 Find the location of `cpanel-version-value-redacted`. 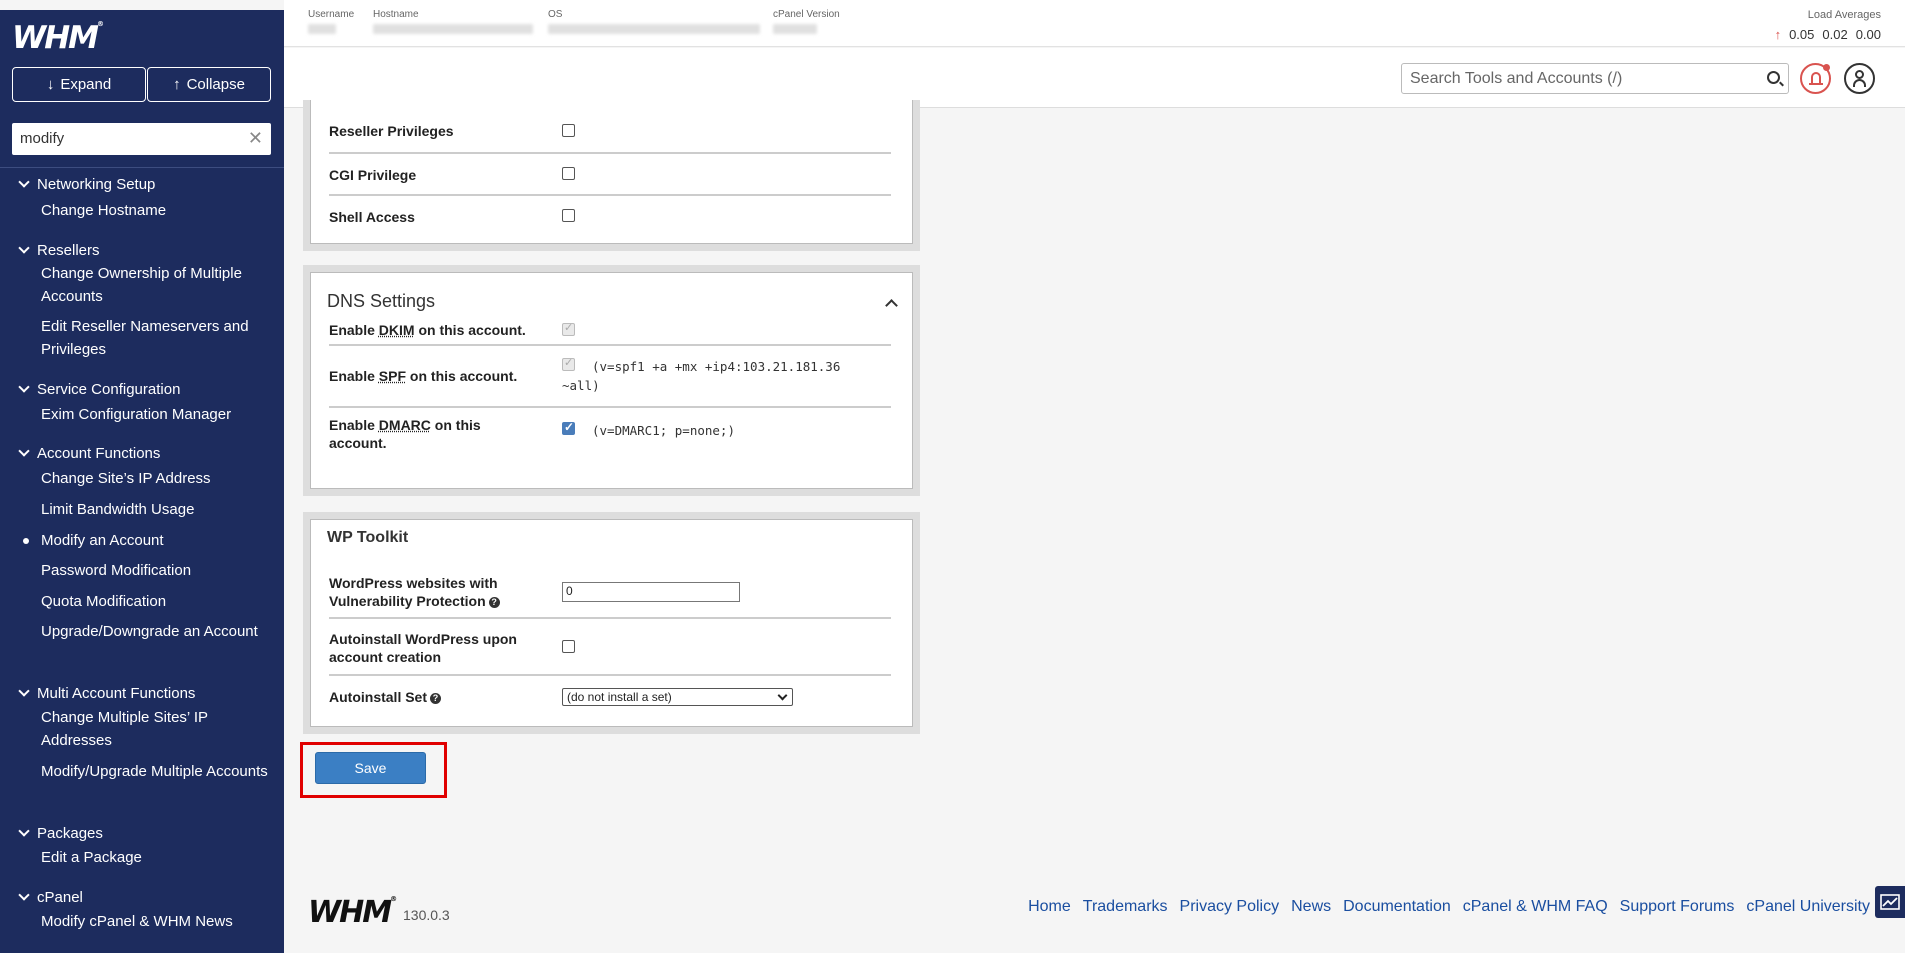

cpanel-version-value-redacted is located at coordinates (795, 29).